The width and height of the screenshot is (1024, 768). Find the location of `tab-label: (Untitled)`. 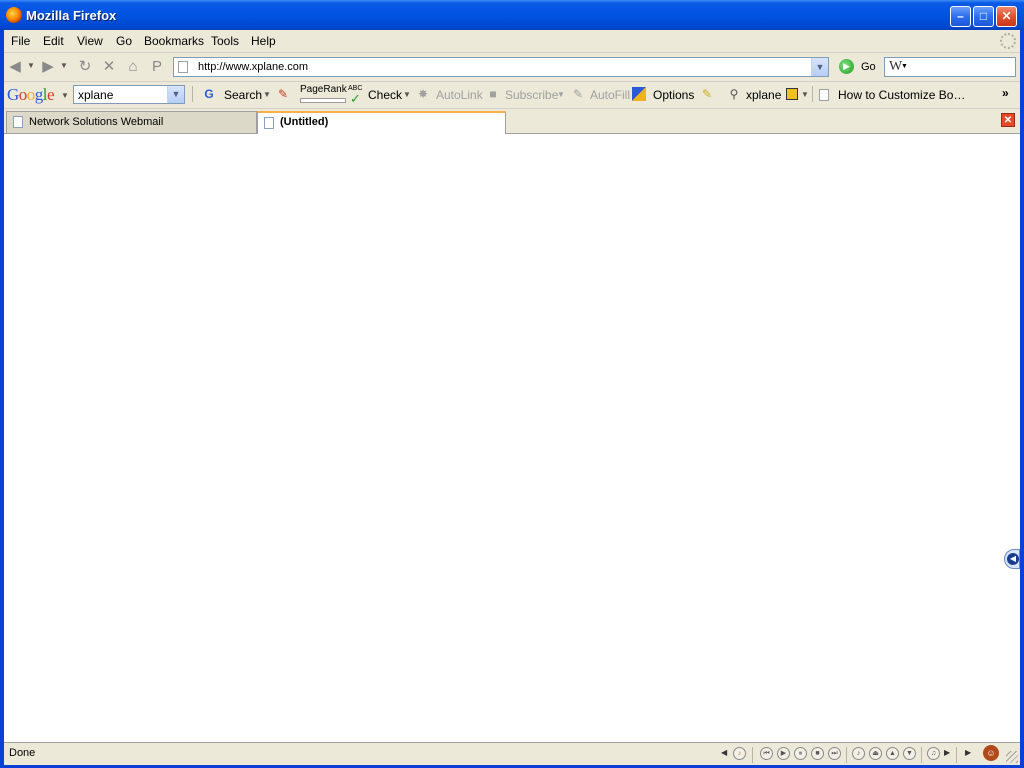

tab-label: (Untitled) is located at coordinates (304, 122).